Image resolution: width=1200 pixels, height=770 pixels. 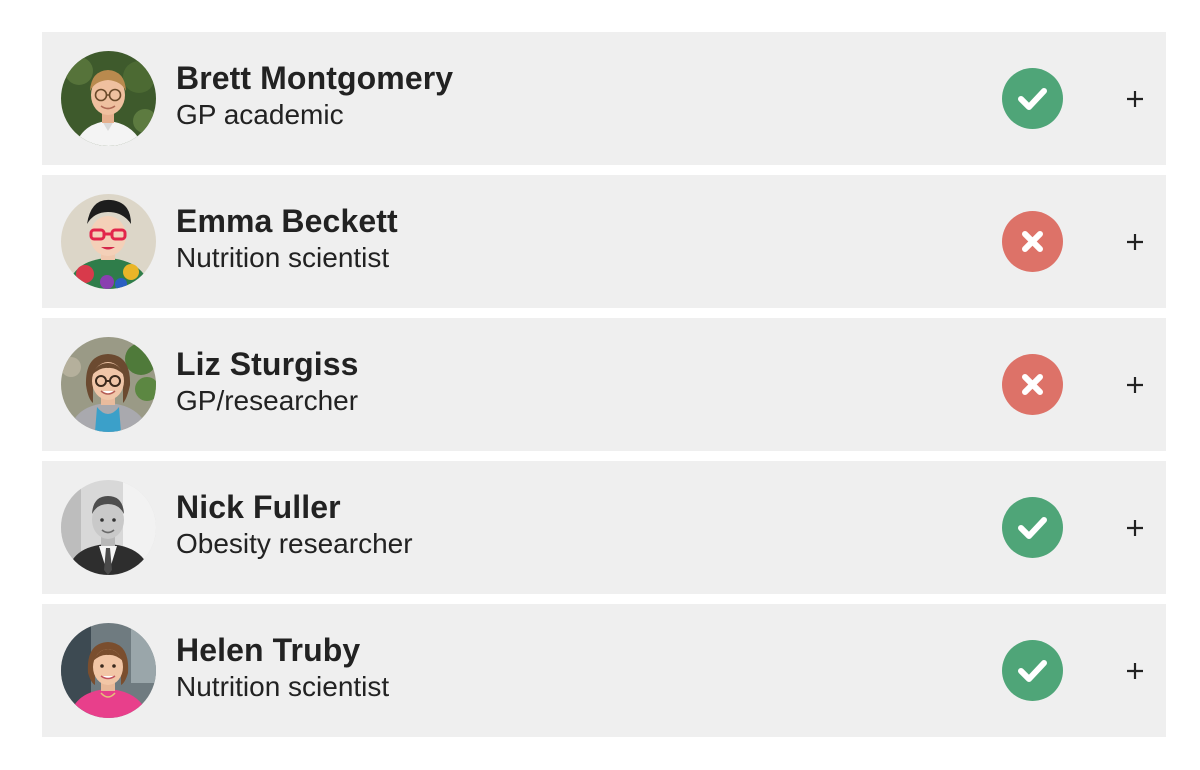 What do you see at coordinates (294, 543) in the screenshot?
I see `expert-role: Obesity researcher` at bounding box center [294, 543].